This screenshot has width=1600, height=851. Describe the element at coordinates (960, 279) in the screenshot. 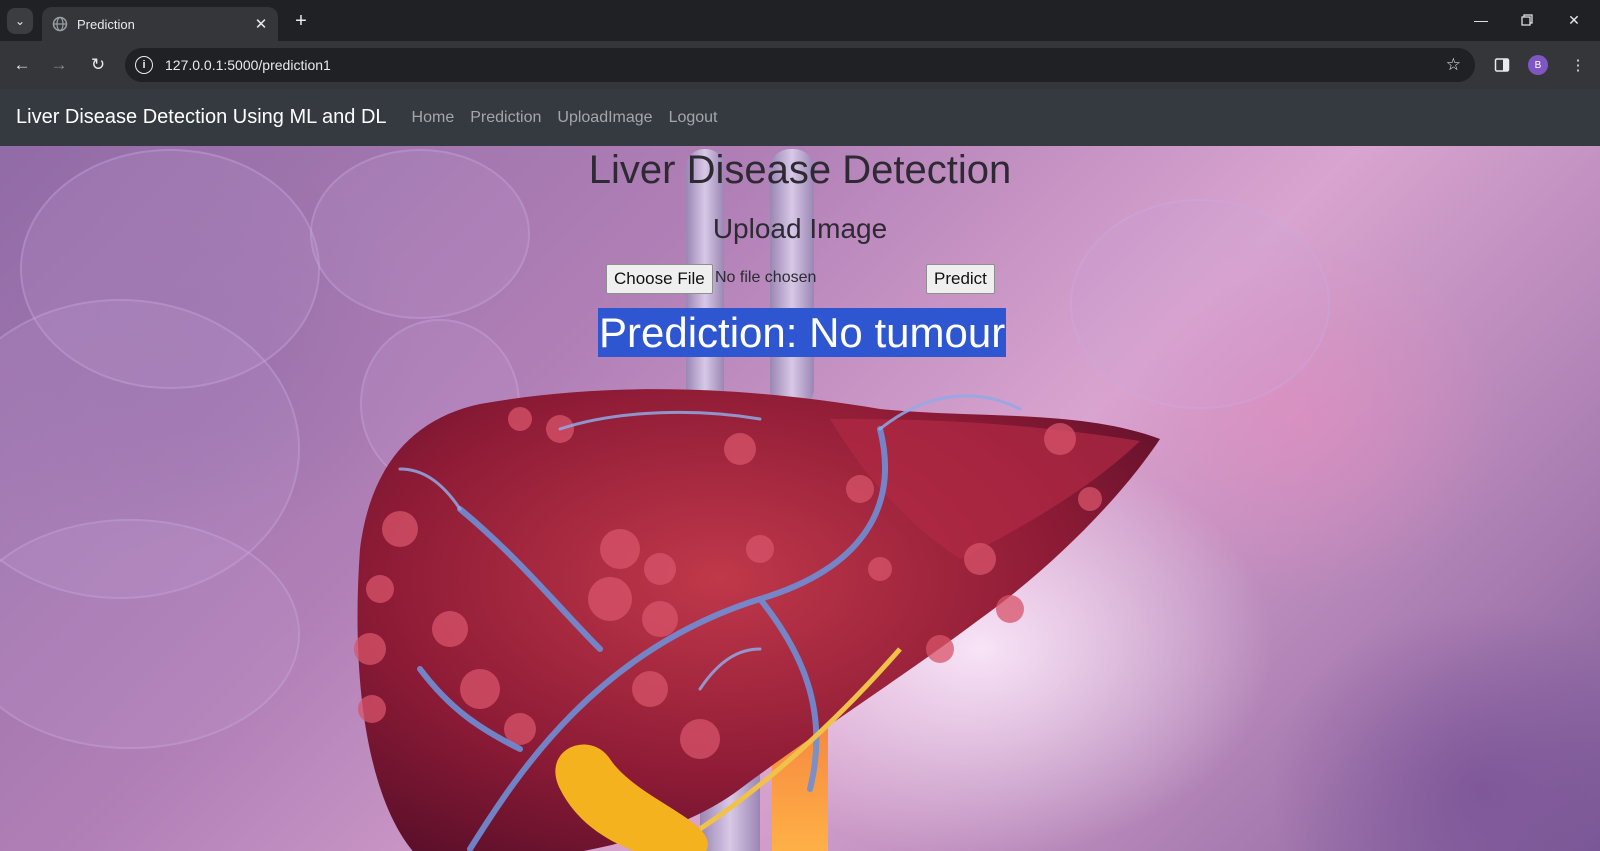

I see `predict-button: Predict` at that location.